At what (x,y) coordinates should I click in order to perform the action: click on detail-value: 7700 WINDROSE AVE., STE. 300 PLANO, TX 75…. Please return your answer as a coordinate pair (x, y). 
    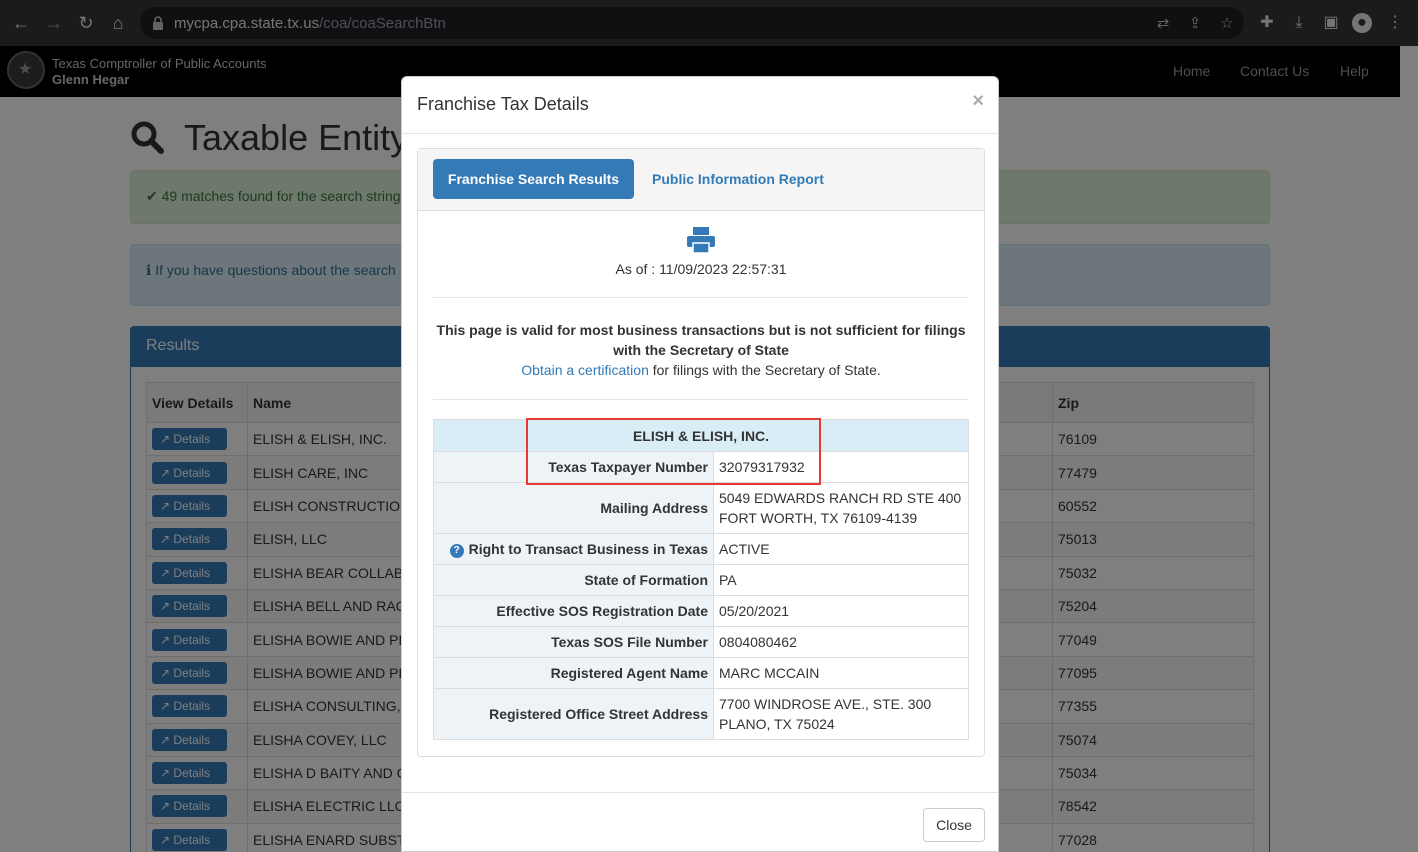
    Looking at the image, I should click on (841, 714).